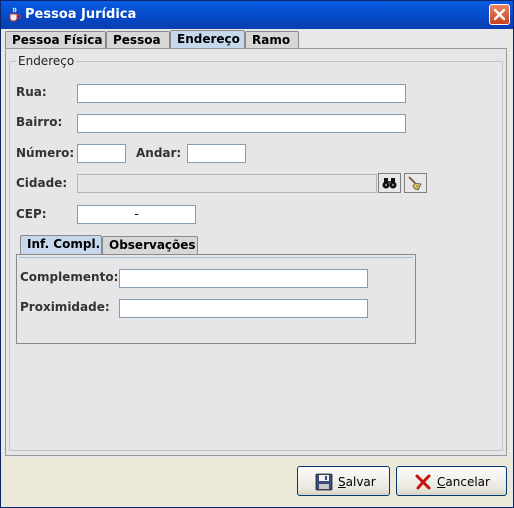 The image size is (514, 508). What do you see at coordinates (46, 61) in the screenshot?
I see `endereco-legend: Endereço` at bounding box center [46, 61].